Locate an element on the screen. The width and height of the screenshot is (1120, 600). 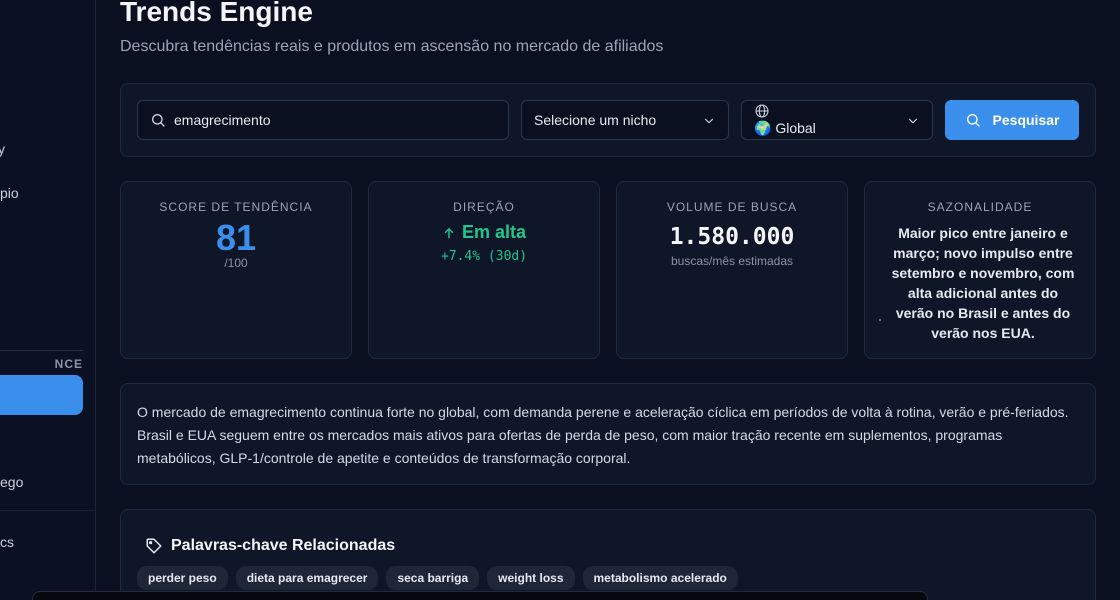
seasonality-label: Sazonalidade is located at coordinates (980, 207).